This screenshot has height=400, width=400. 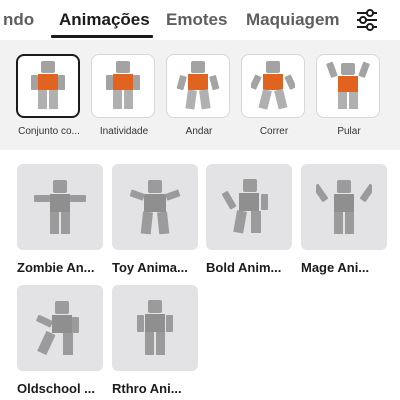 I want to click on avatar-toy-icon, so click(x=155, y=207).